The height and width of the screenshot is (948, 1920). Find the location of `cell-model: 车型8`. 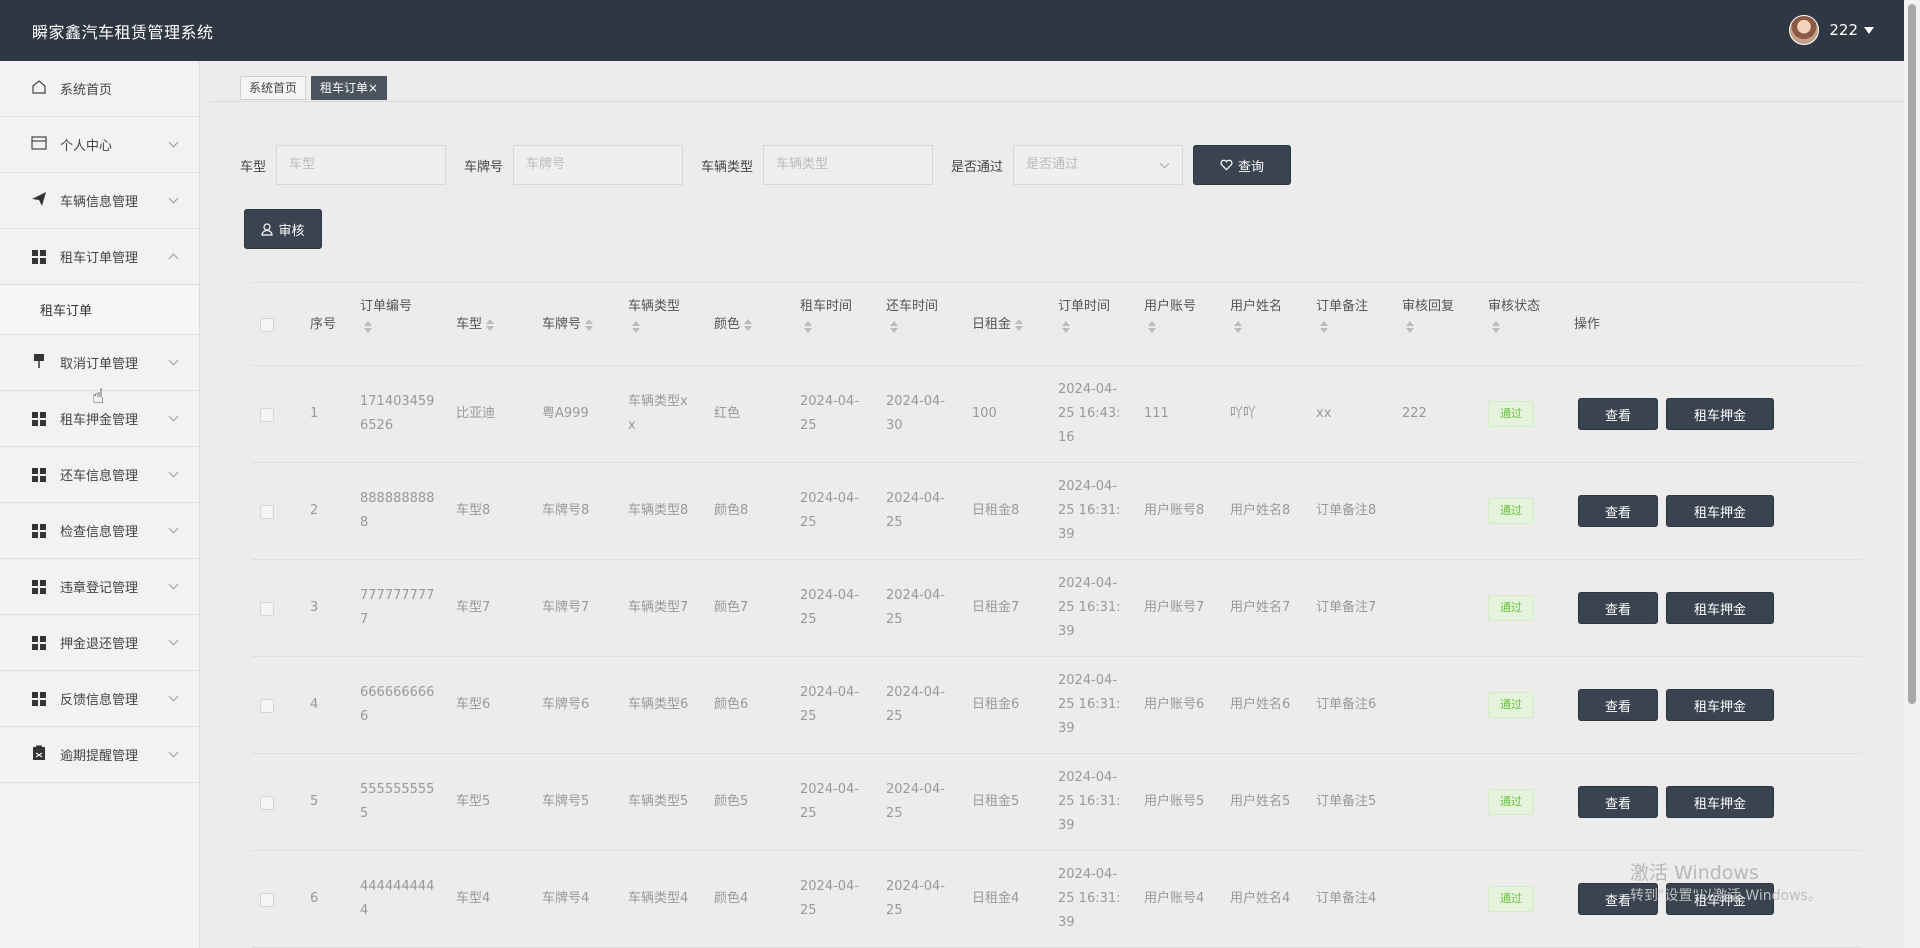

cell-model: 车型8 is located at coordinates (473, 510).